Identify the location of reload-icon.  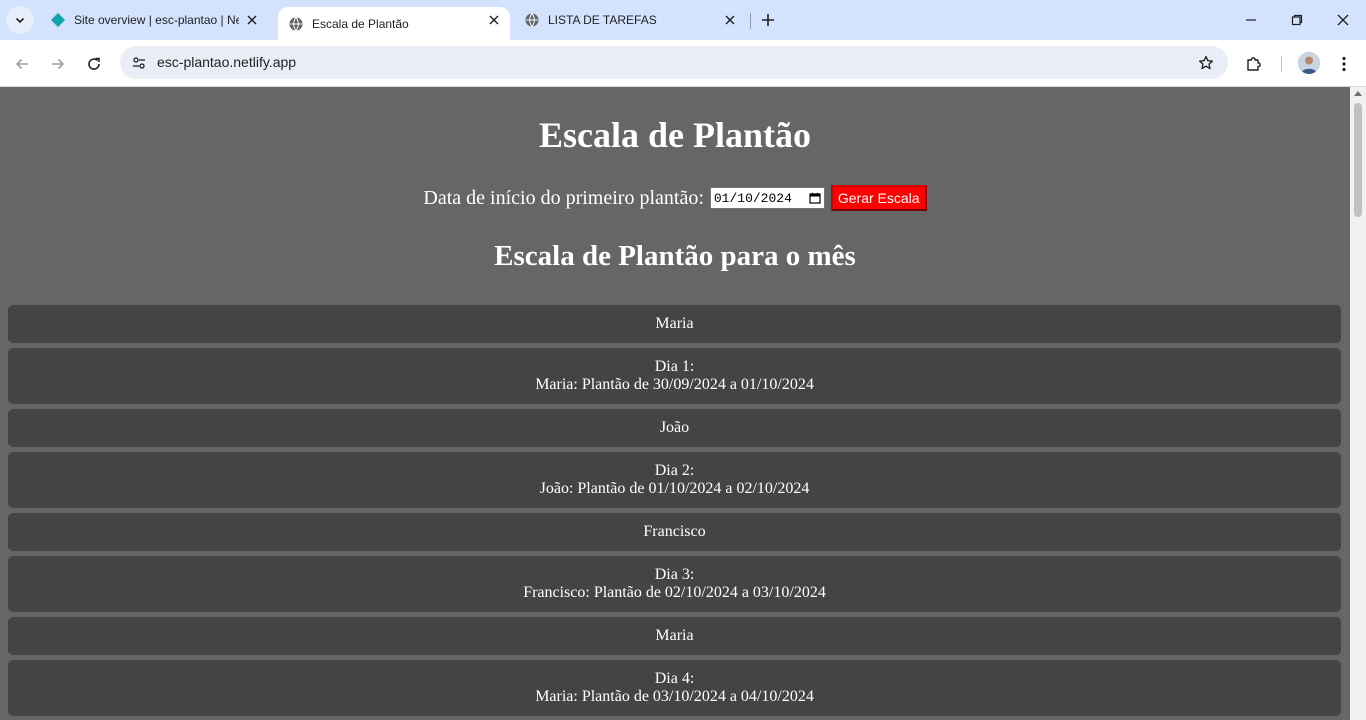
(94, 63).